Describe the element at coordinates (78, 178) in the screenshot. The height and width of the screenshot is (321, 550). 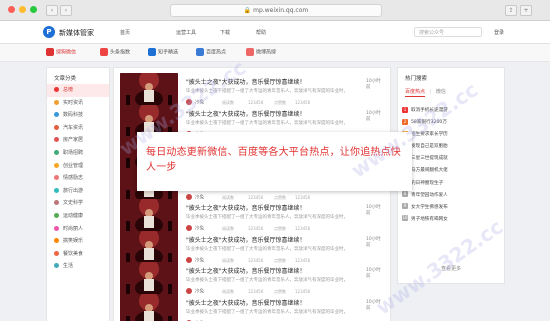
I see `sidebar-item: 情感励志` at that location.